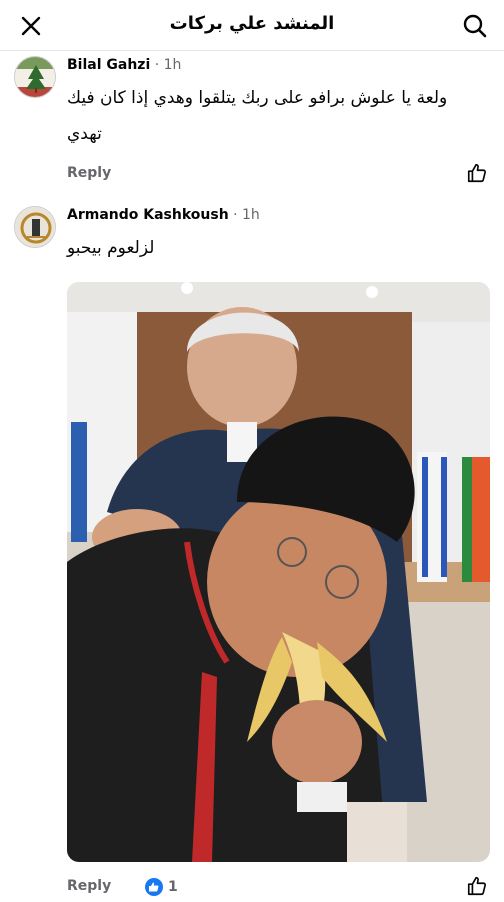 The image size is (504, 902). I want to click on reaction-summary: 1, so click(161, 887).